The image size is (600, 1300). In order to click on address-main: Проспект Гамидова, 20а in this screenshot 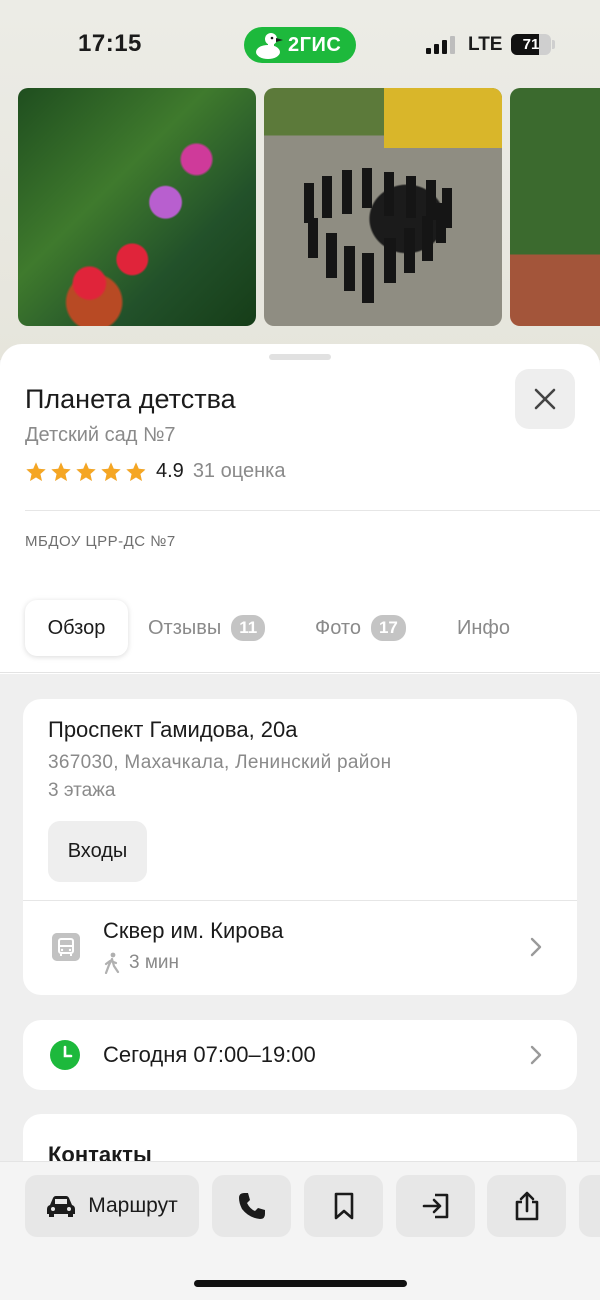, I will do `click(173, 730)`.